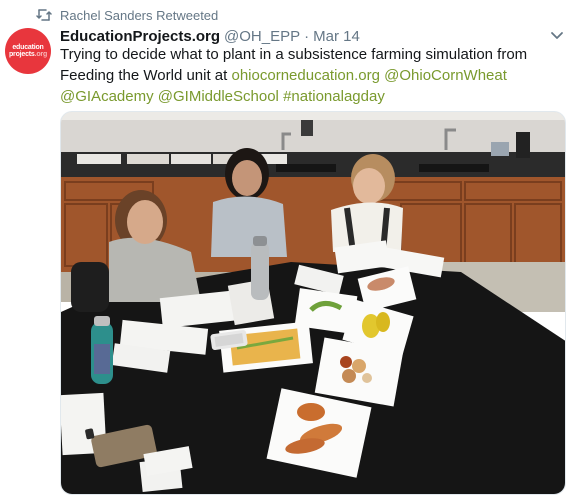 The width and height of the screenshot is (569, 503). I want to click on avatar-text-line2: projects.org, so click(28, 54).